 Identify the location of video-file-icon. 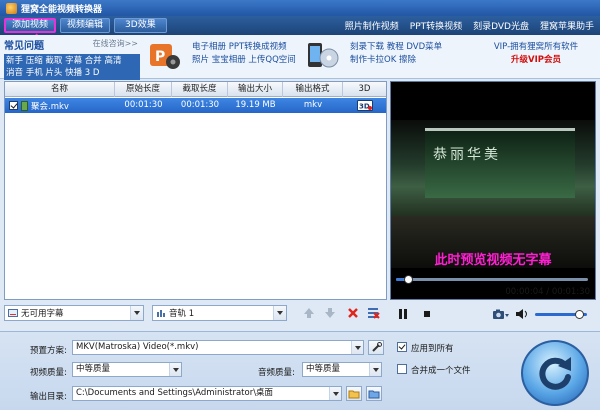
(24, 105).